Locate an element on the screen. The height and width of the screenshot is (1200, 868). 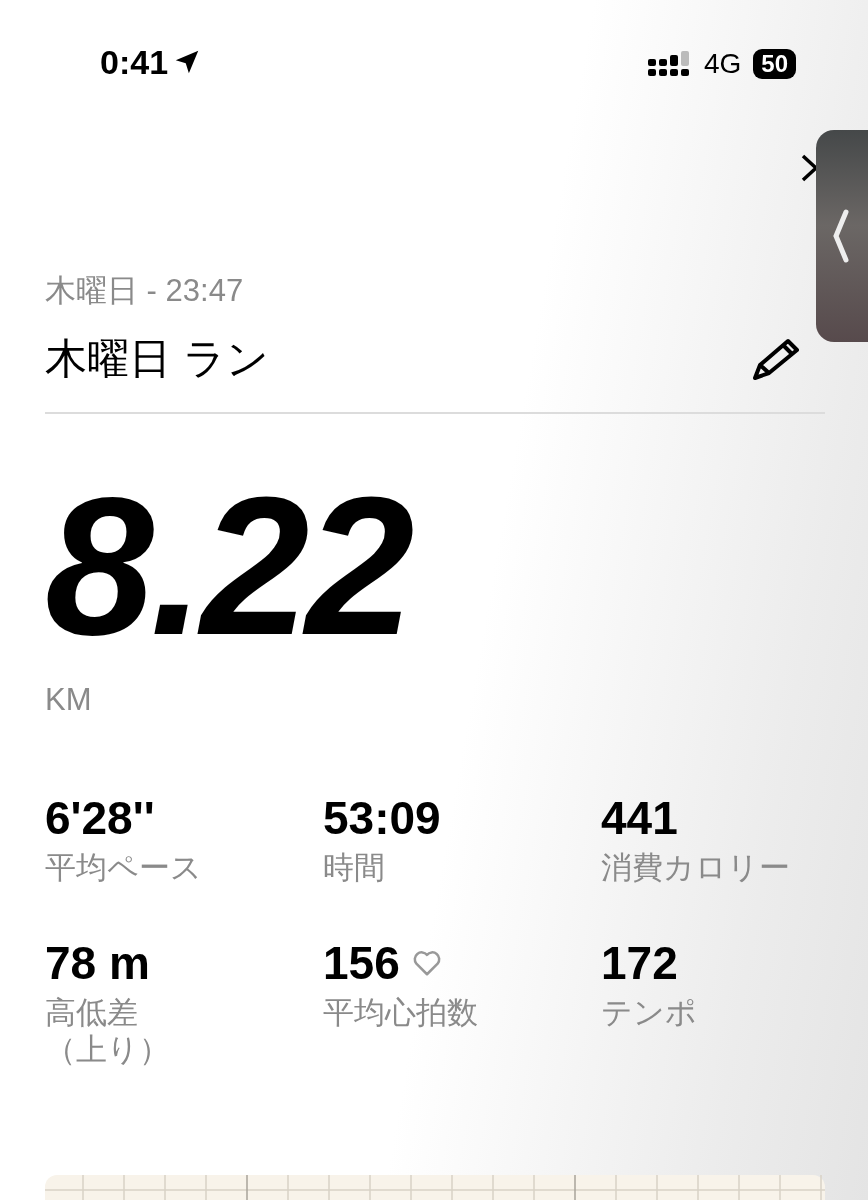
chevron-left-icon is located at coordinates (841, 236).